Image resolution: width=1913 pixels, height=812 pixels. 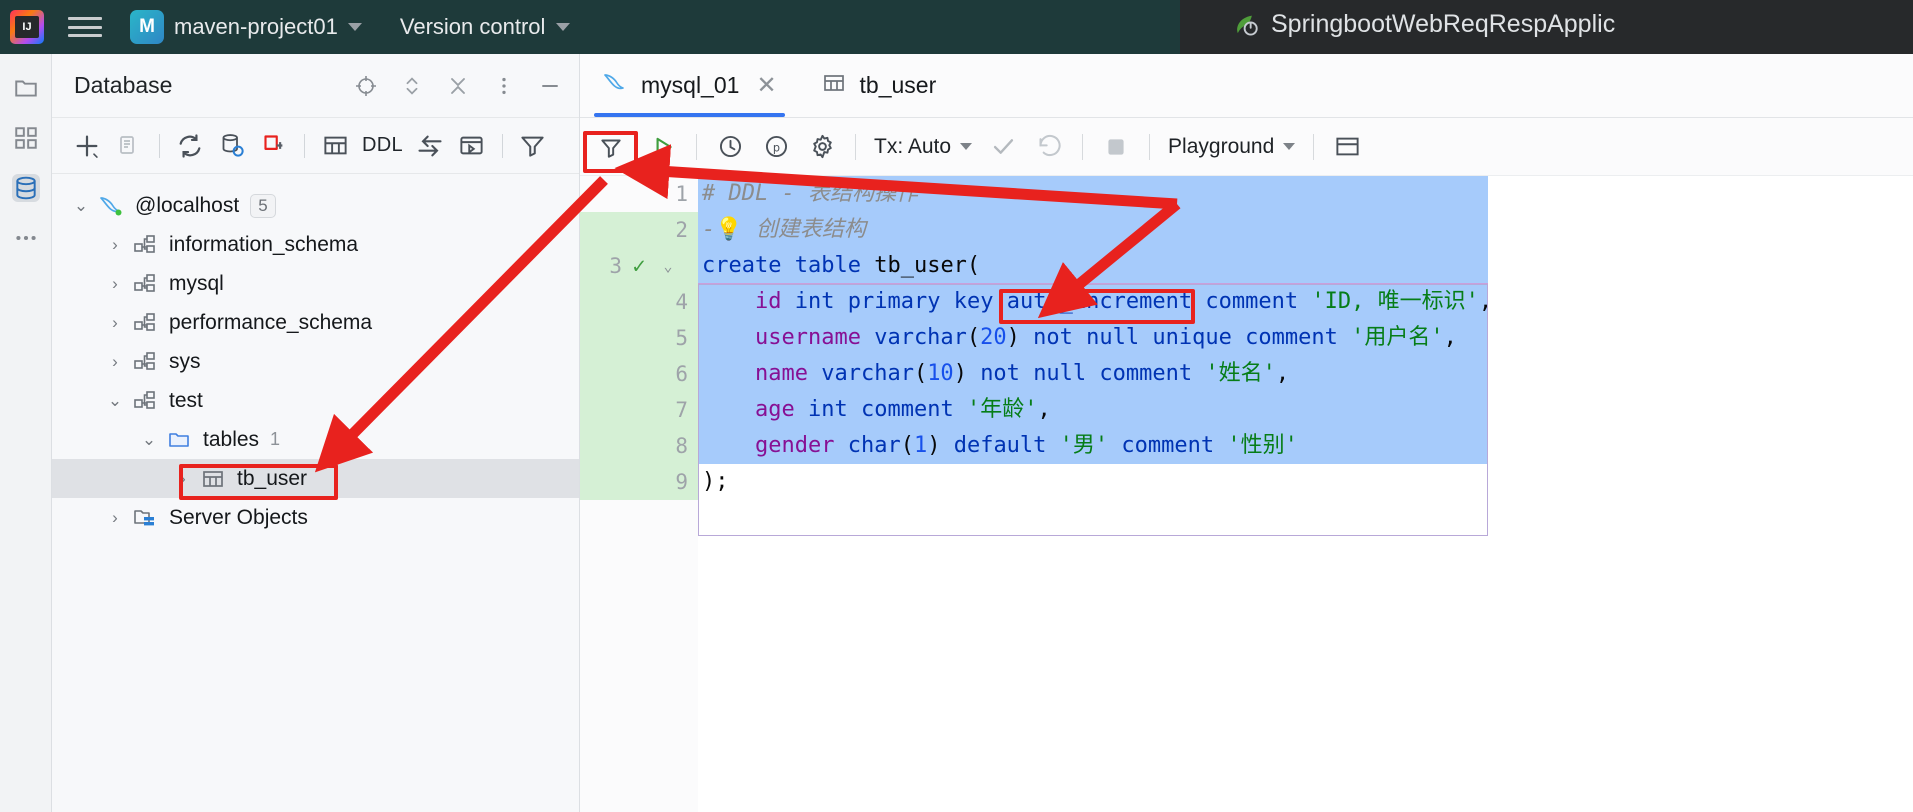 I want to click on project-selector: M maven-project01, so click(x=246, y=27).